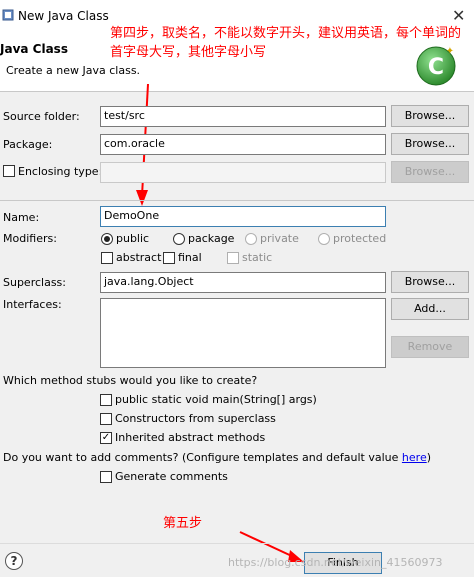  I want to click on modifier-package-radio, so click(179, 239).